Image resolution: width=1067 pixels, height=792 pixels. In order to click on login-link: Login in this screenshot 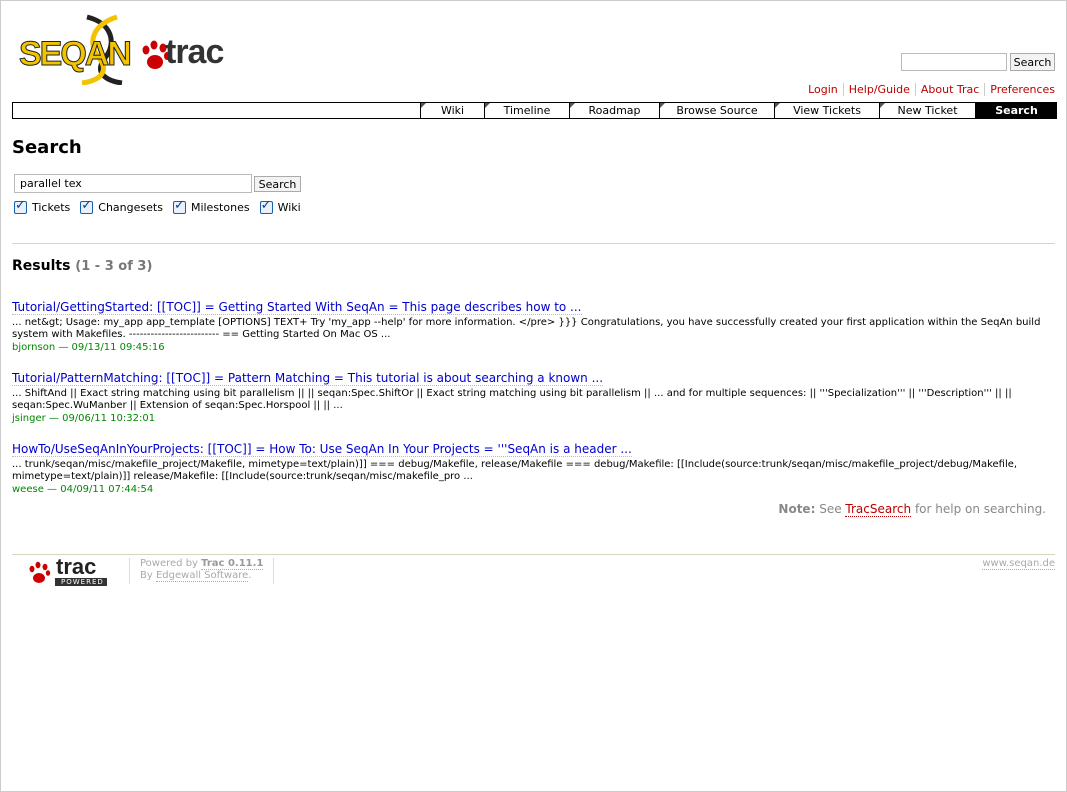, I will do `click(823, 89)`.